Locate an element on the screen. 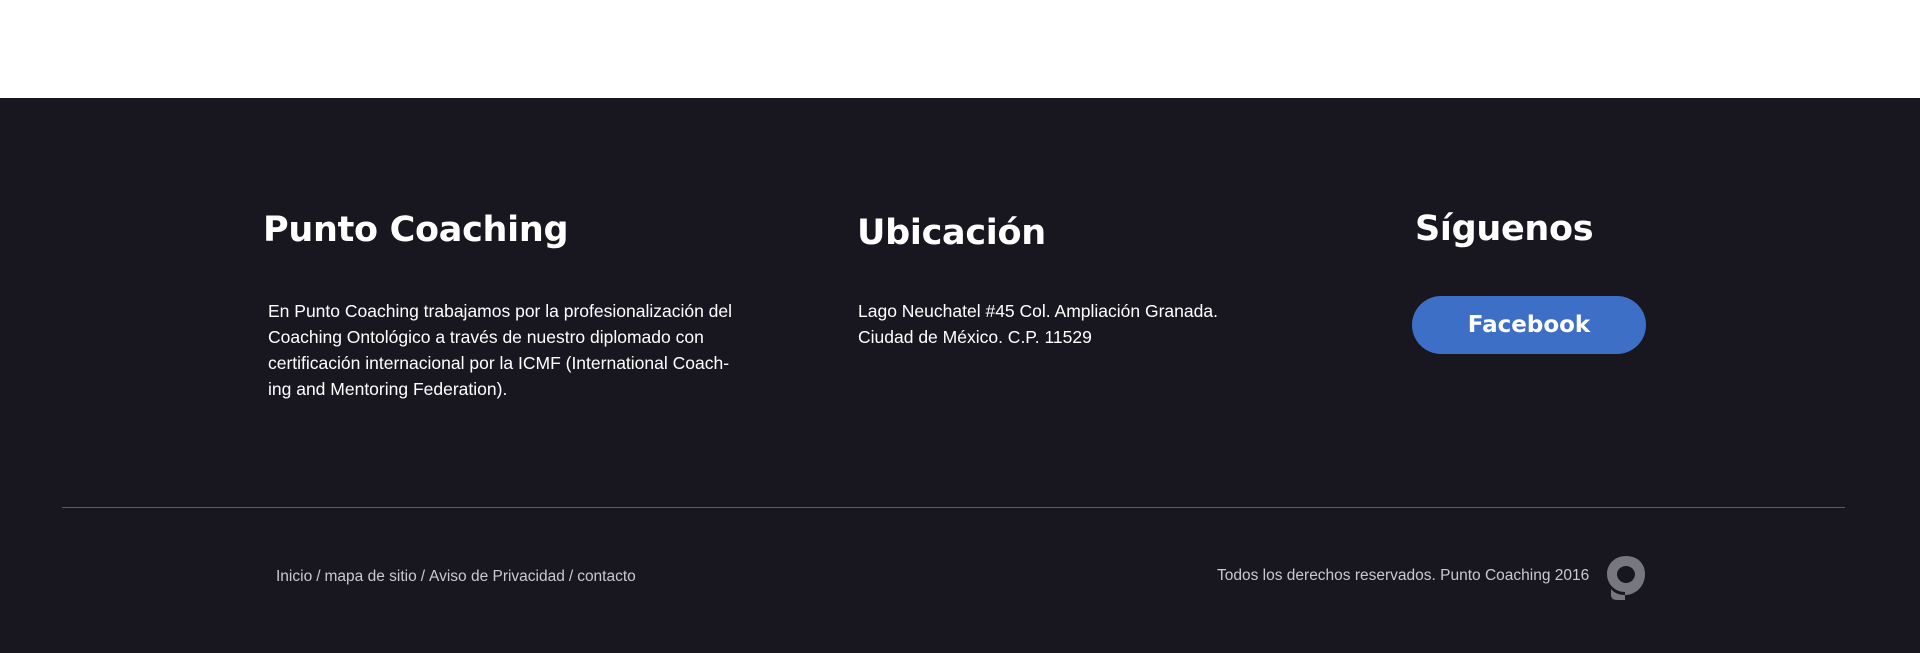 This screenshot has width=1920, height=653. footer-link-inicio: Inicio is located at coordinates (294, 576).